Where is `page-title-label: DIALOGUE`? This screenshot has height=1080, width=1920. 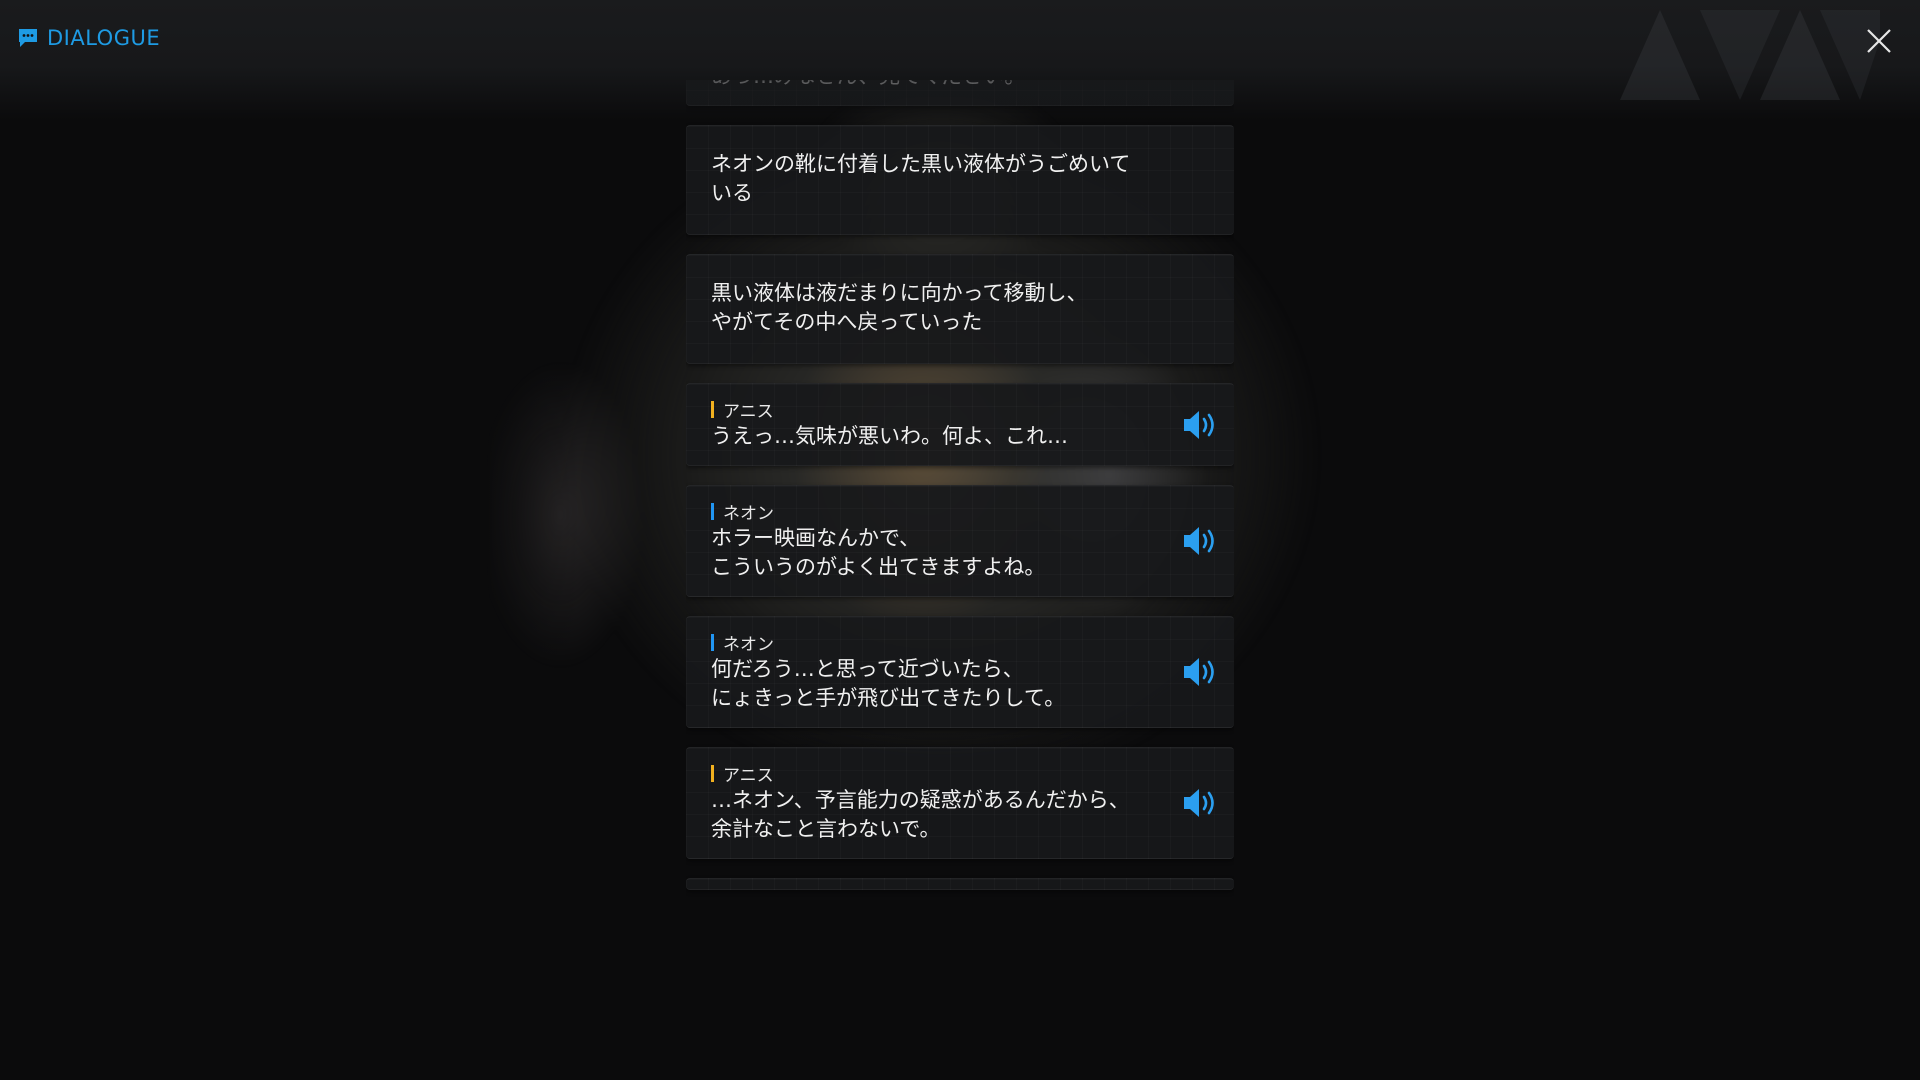 page-title-label: DIALOGUE is located at coordinates (104, 38).